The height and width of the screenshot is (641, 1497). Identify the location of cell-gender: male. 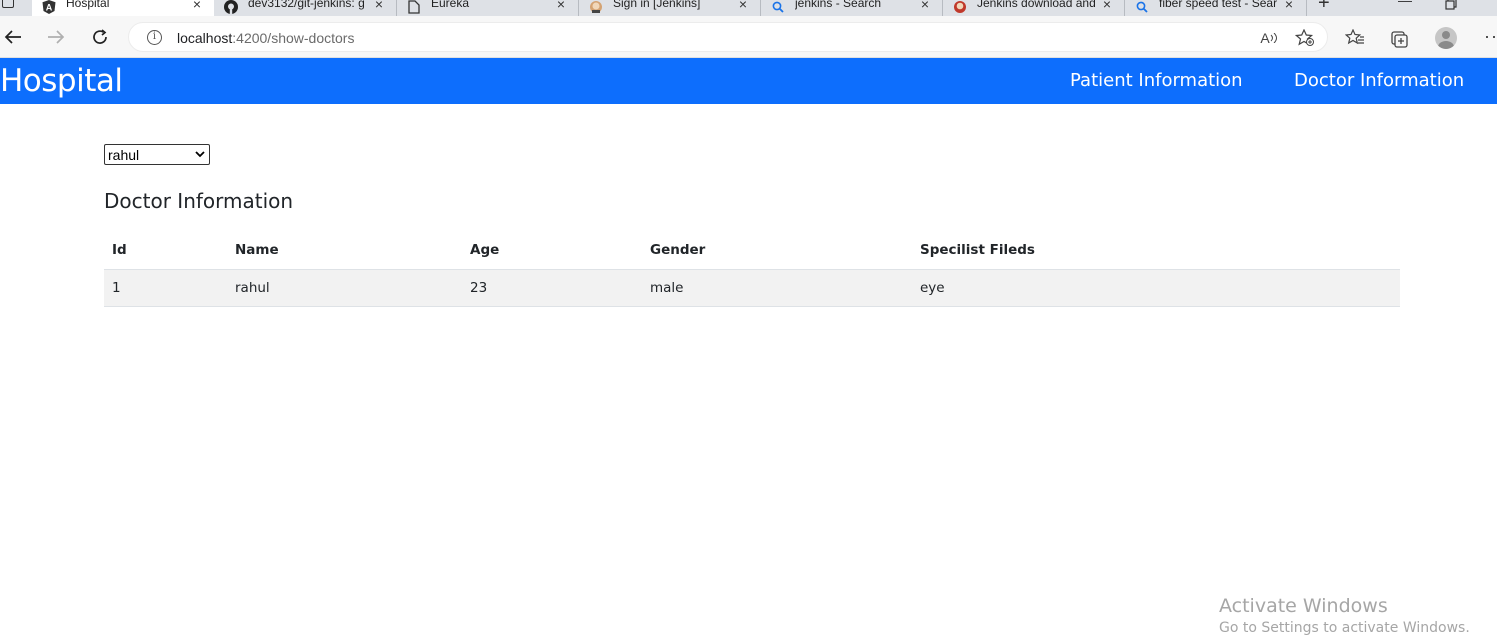
(777, 288).